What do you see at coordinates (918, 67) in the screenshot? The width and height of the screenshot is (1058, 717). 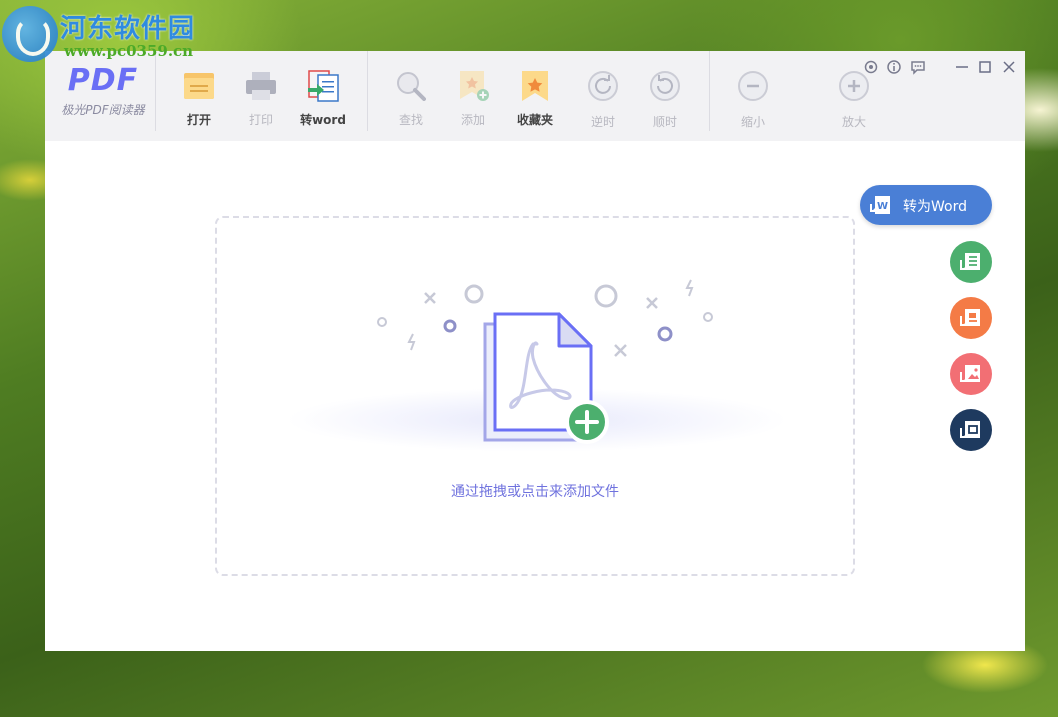 I see `feedback-icon` at bounding box center [918, 67].